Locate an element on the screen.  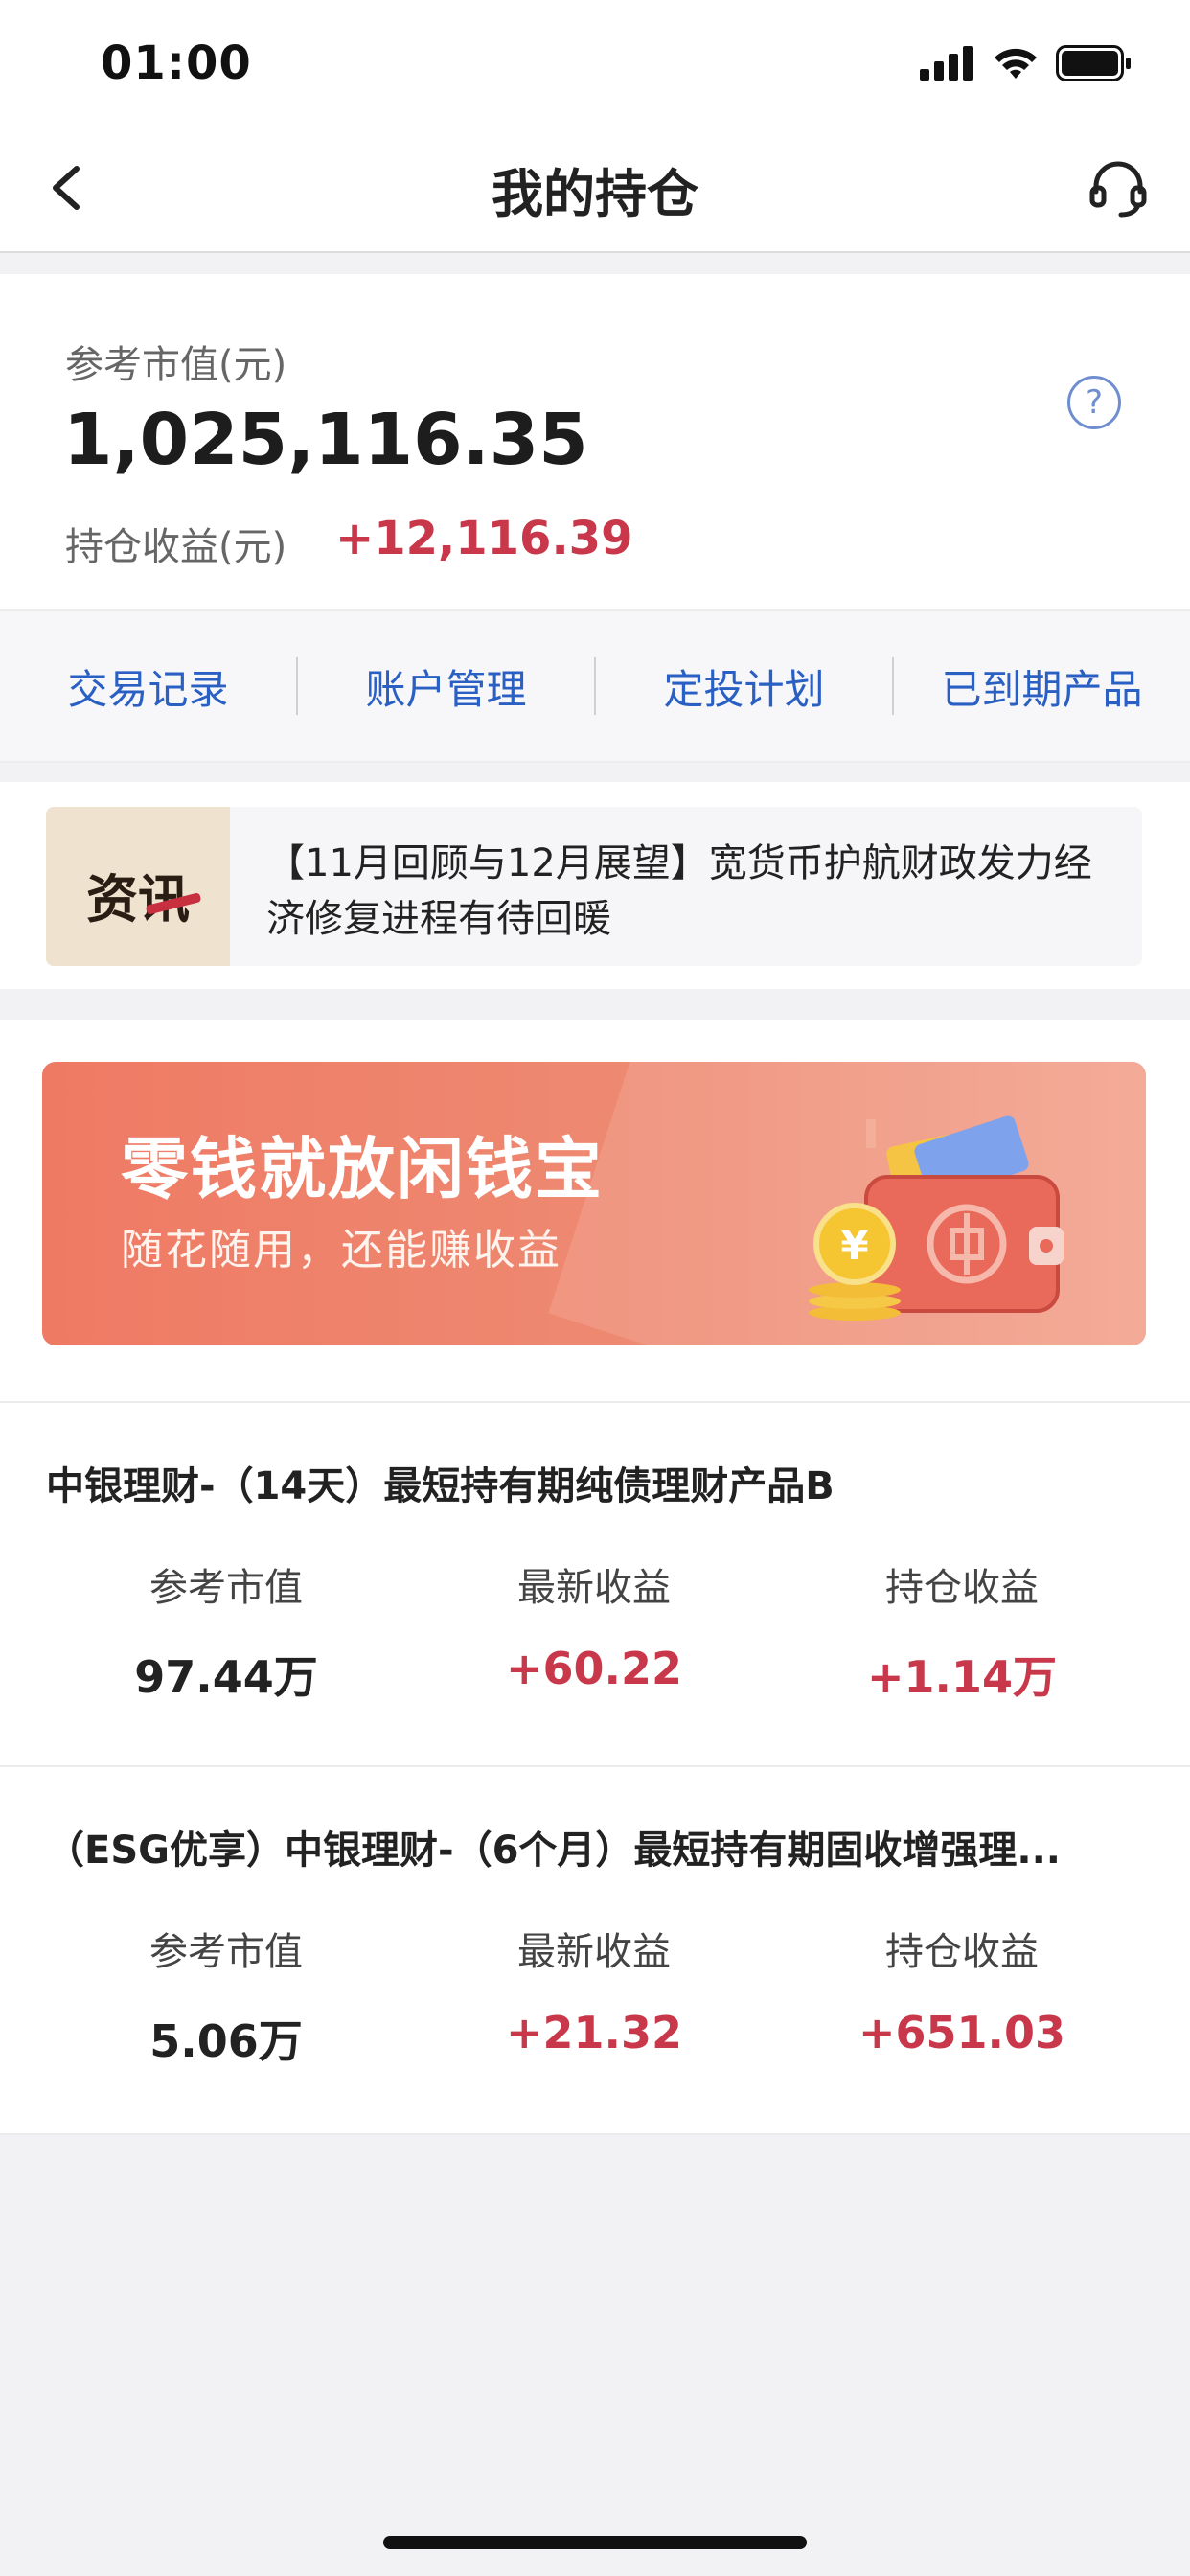
navigation-bar: 我的持仓 is located at coordinates (595, 189).